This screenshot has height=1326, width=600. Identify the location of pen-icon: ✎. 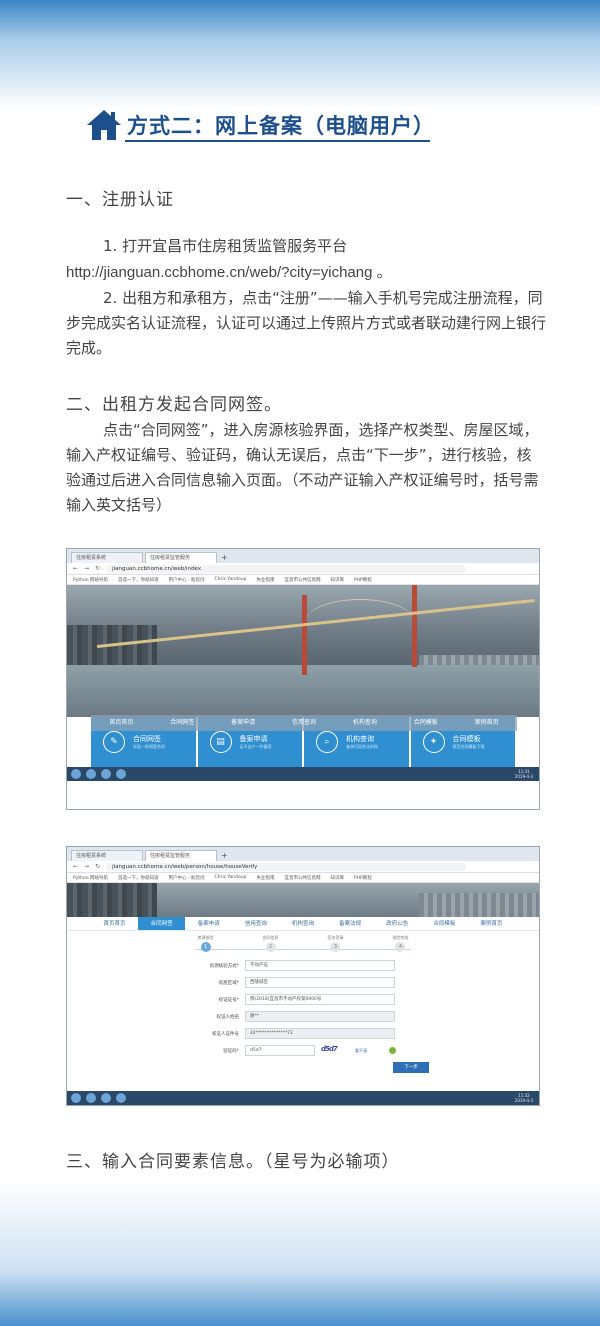
(114, 742).